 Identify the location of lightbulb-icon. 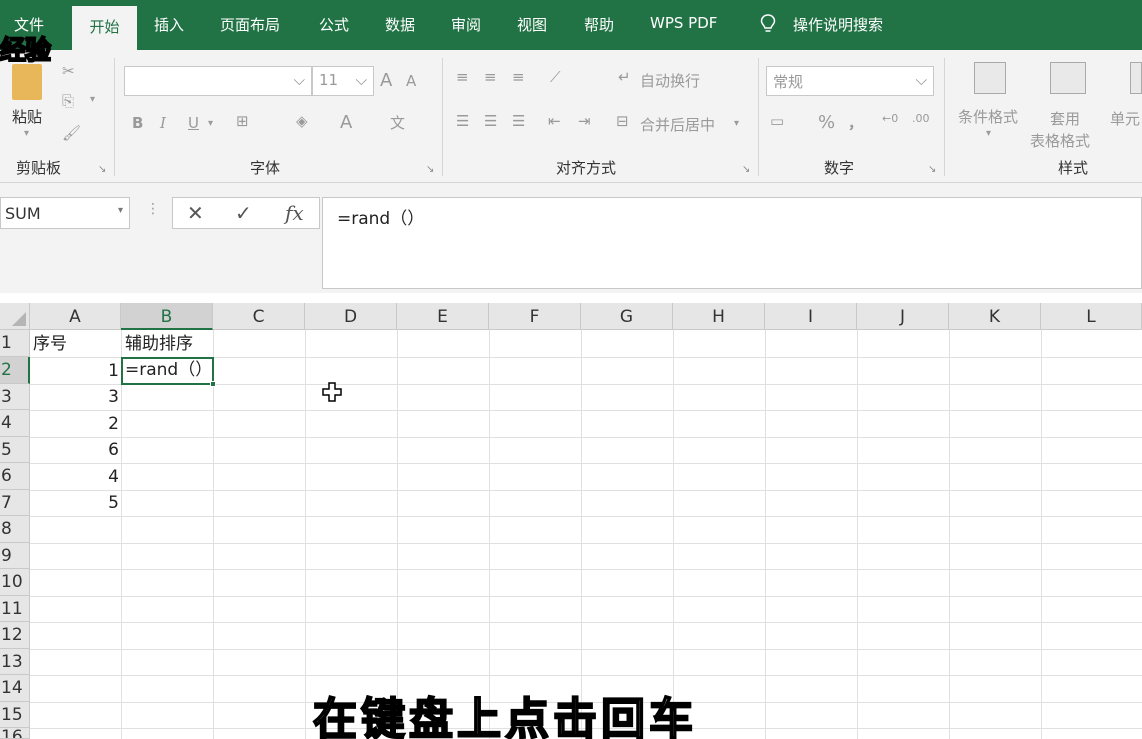
(768, 26).